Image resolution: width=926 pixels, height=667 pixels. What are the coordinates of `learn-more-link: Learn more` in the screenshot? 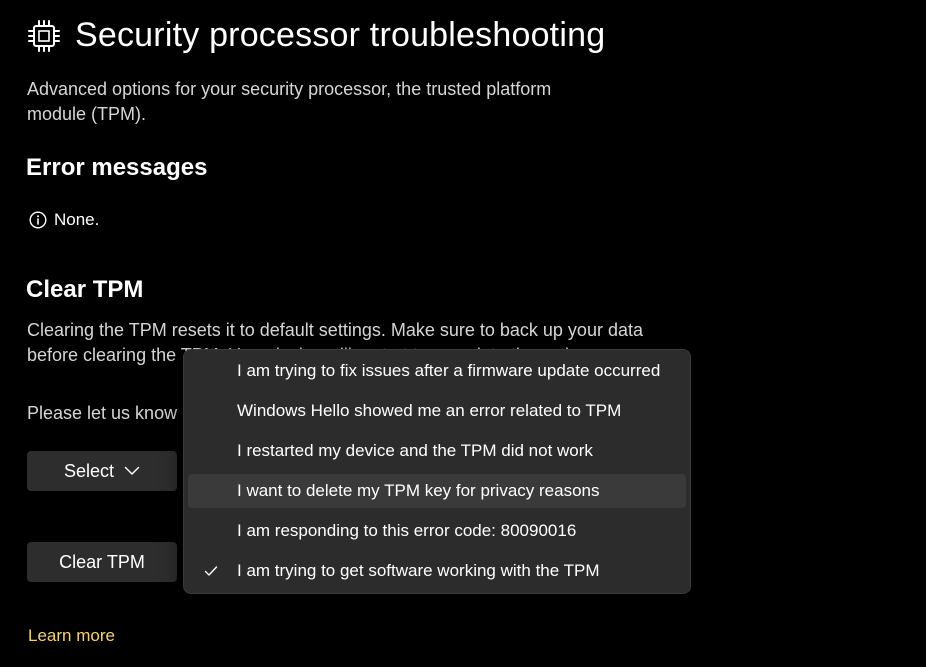 It's located at (71, 636).